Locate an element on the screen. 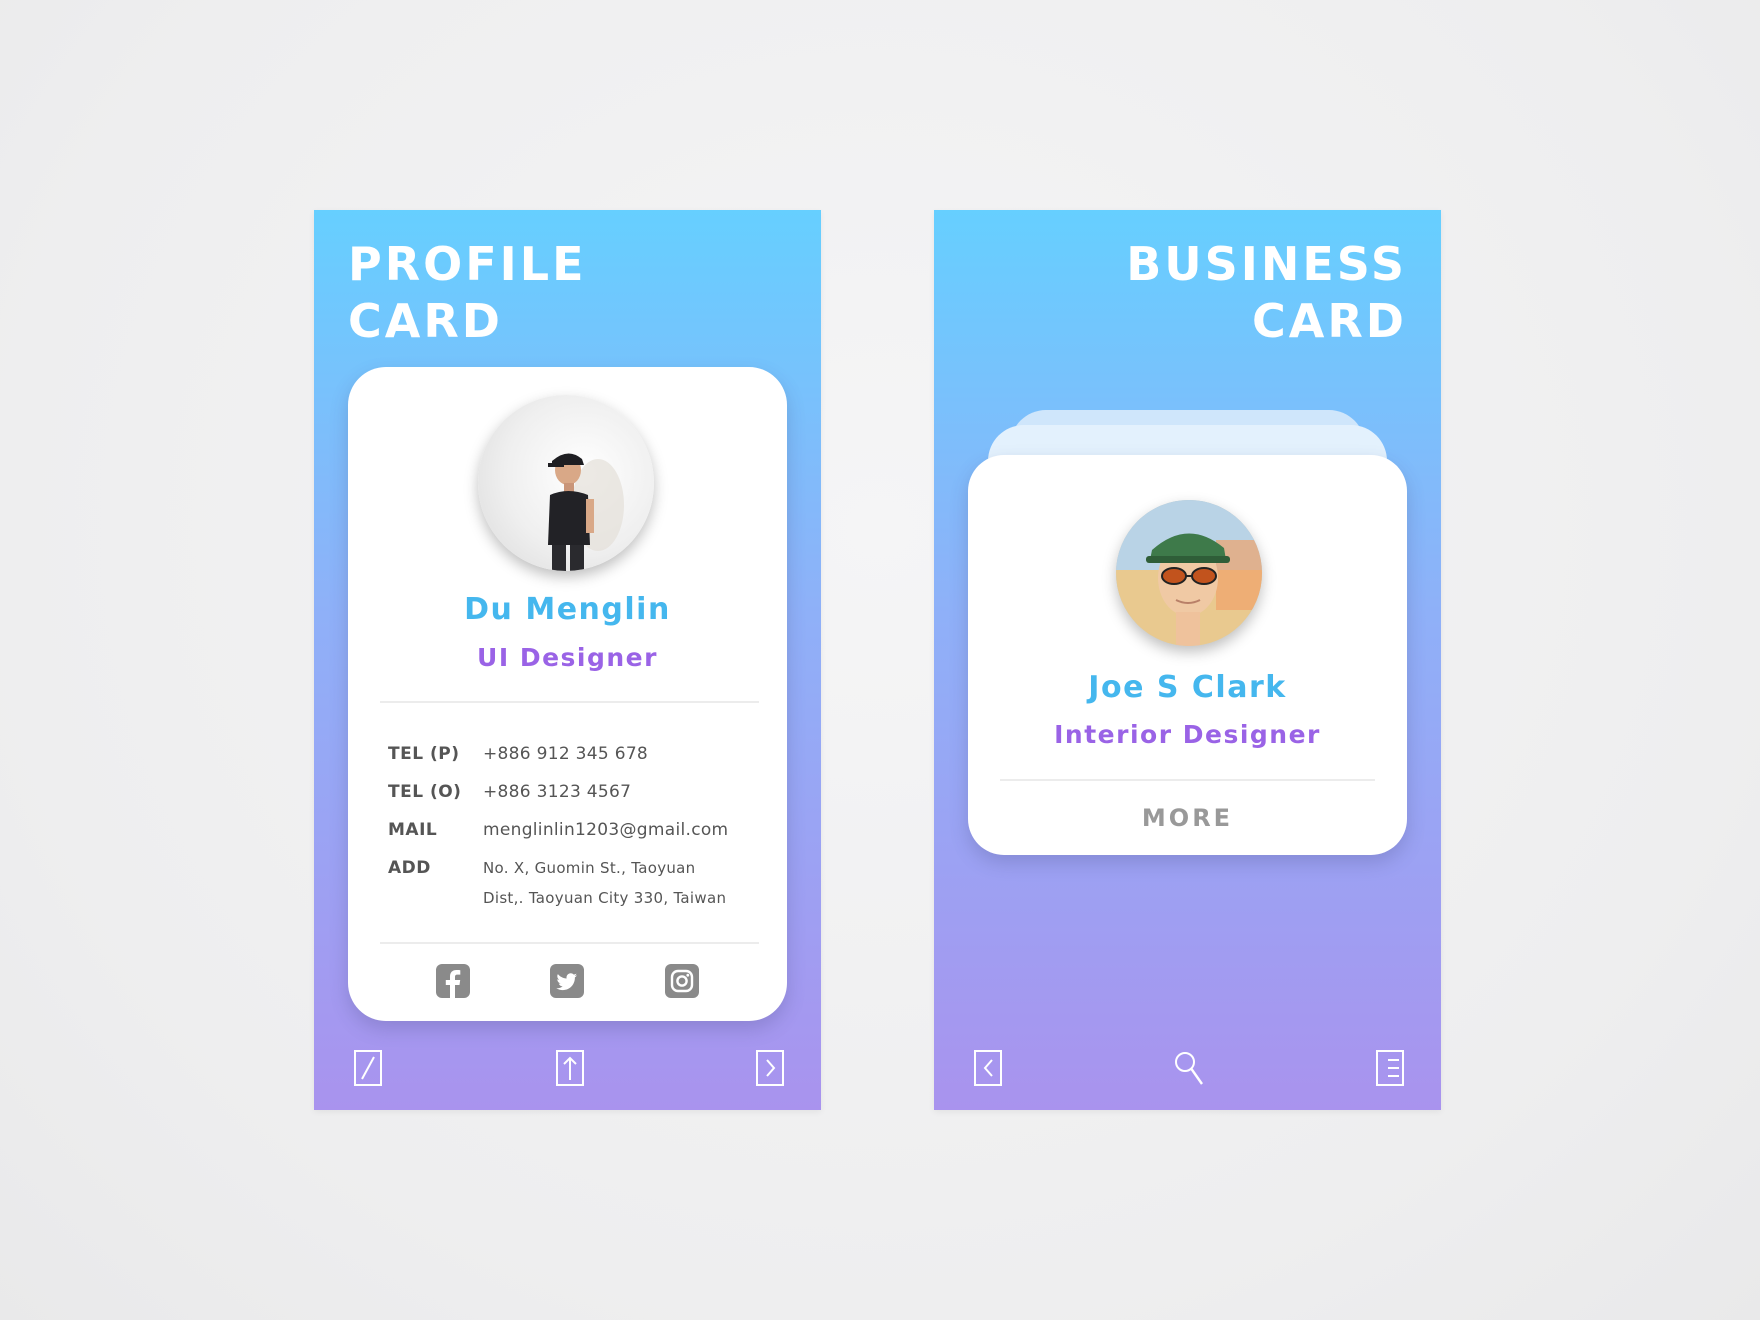 Image resolution: width=1760 pixels, height=1320 pixels. search-icon is located at coordinates (1189, 1068).